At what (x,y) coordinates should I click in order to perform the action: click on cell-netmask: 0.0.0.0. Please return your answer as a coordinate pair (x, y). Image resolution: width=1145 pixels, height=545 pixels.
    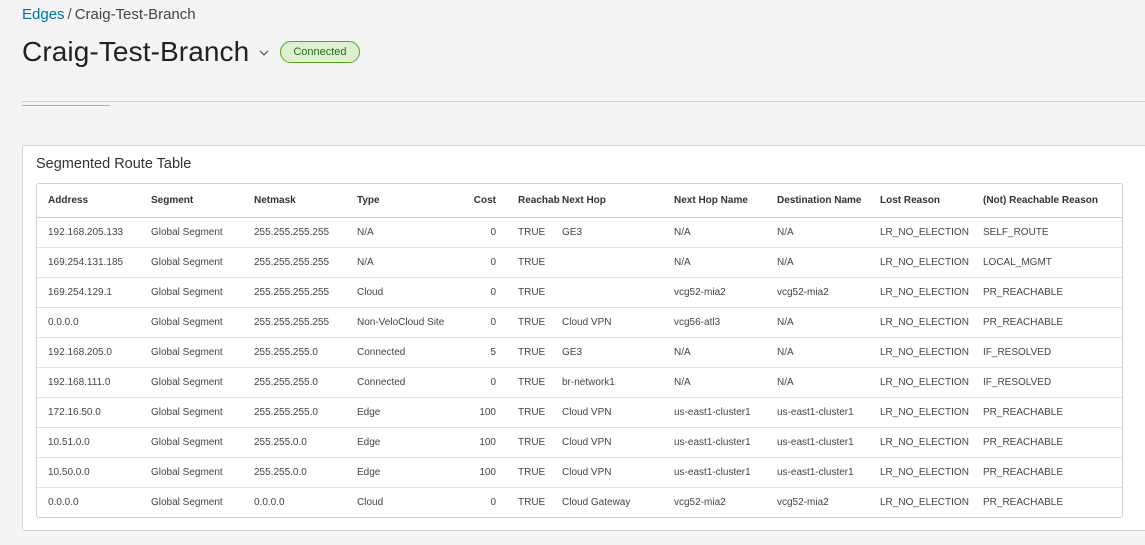
    Looking at the image, I should click on (269, 502).